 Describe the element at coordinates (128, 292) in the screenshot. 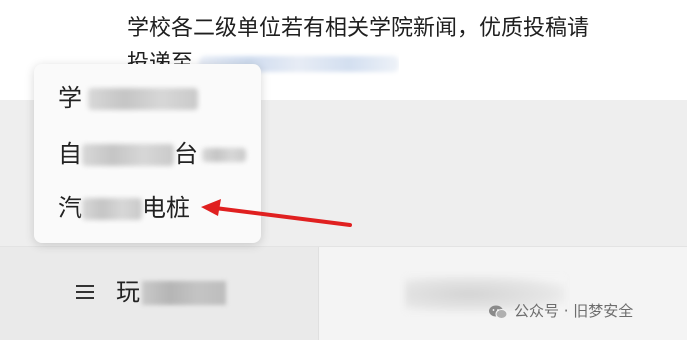

I see `bottom-menu-left-label-text: 玩` at that location.